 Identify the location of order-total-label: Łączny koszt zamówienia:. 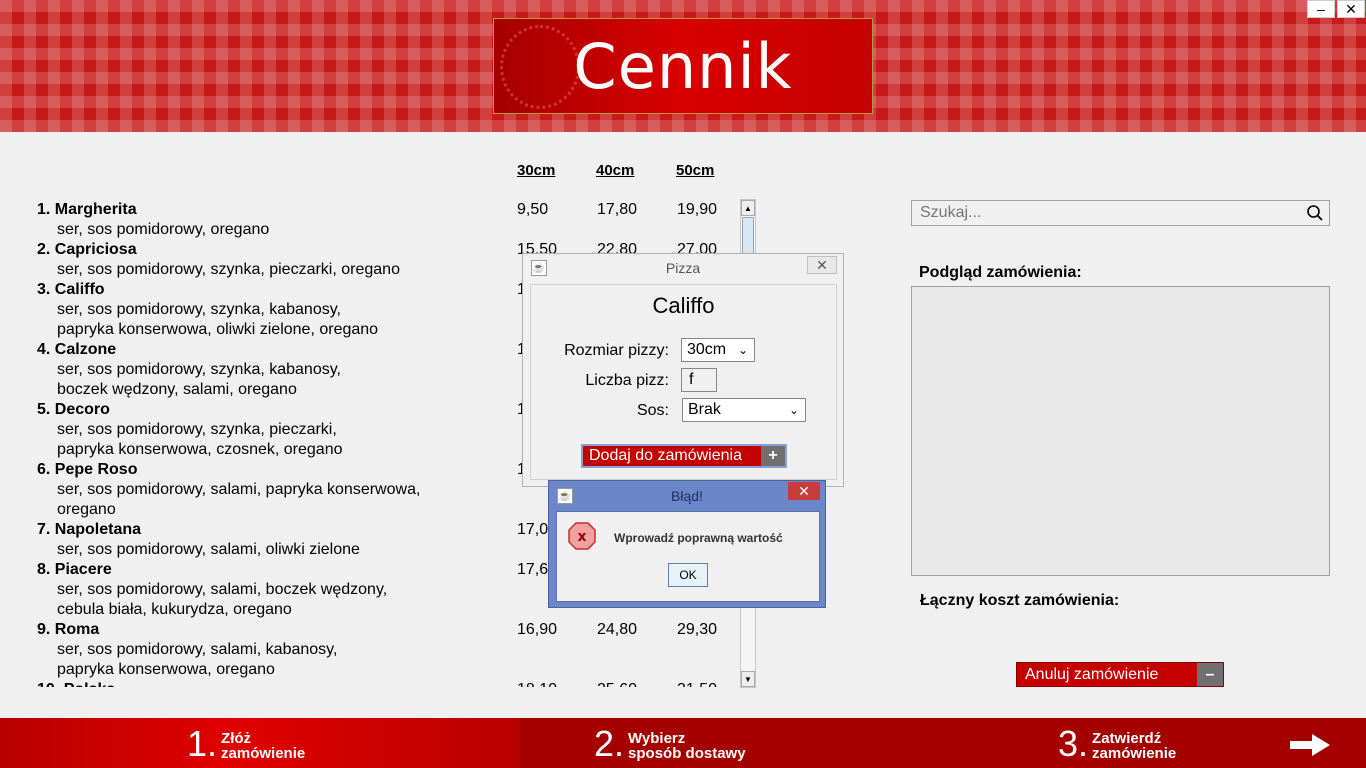
(1020, 600).